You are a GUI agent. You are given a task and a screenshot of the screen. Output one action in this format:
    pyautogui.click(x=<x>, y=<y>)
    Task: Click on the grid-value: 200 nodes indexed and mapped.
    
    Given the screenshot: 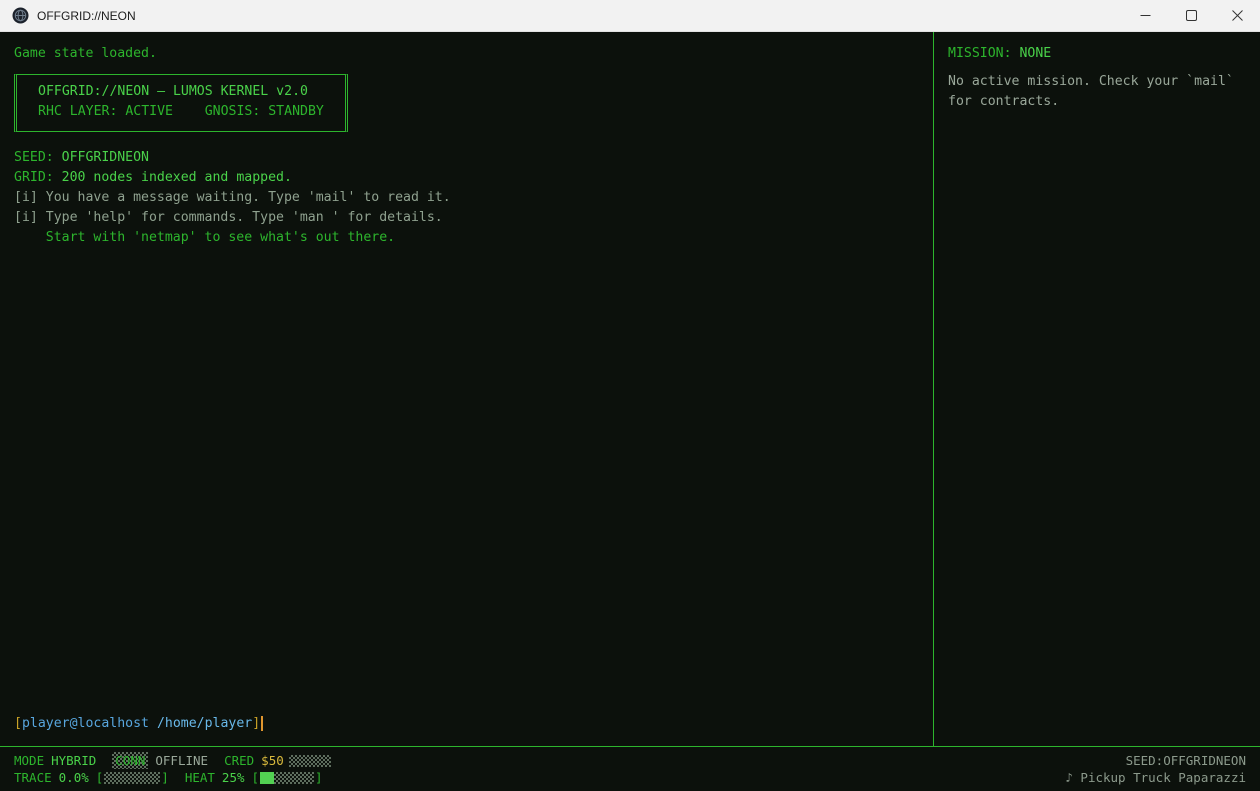 What is the action you would take?
    pyautogui.click(x=172, y=177)
    